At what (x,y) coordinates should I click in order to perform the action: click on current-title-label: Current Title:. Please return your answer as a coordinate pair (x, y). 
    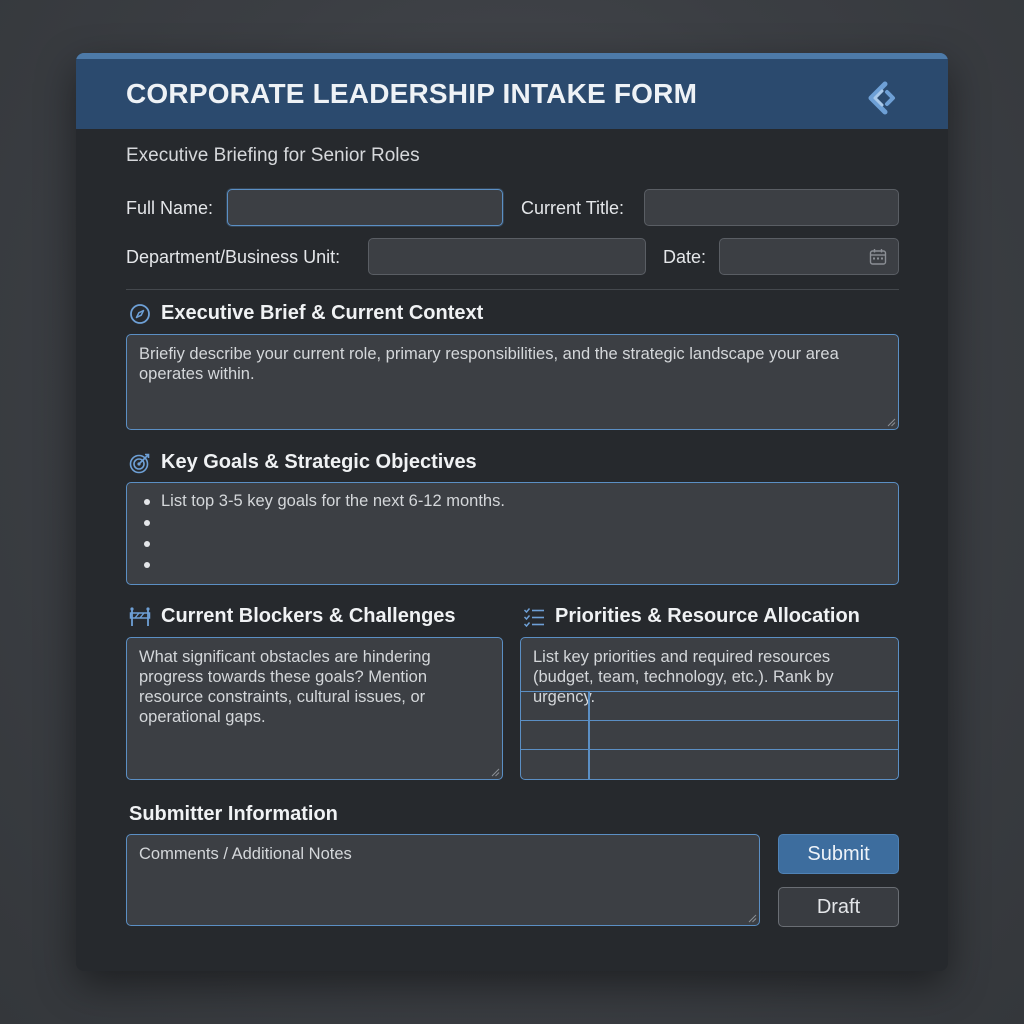
    Looking at the image, I should click on (573, 208).